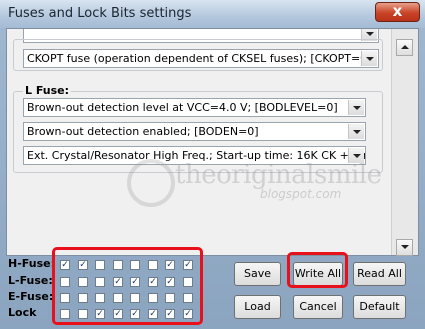  I want to click on watermark-text: theoriginalsmile, so click(278, 175).